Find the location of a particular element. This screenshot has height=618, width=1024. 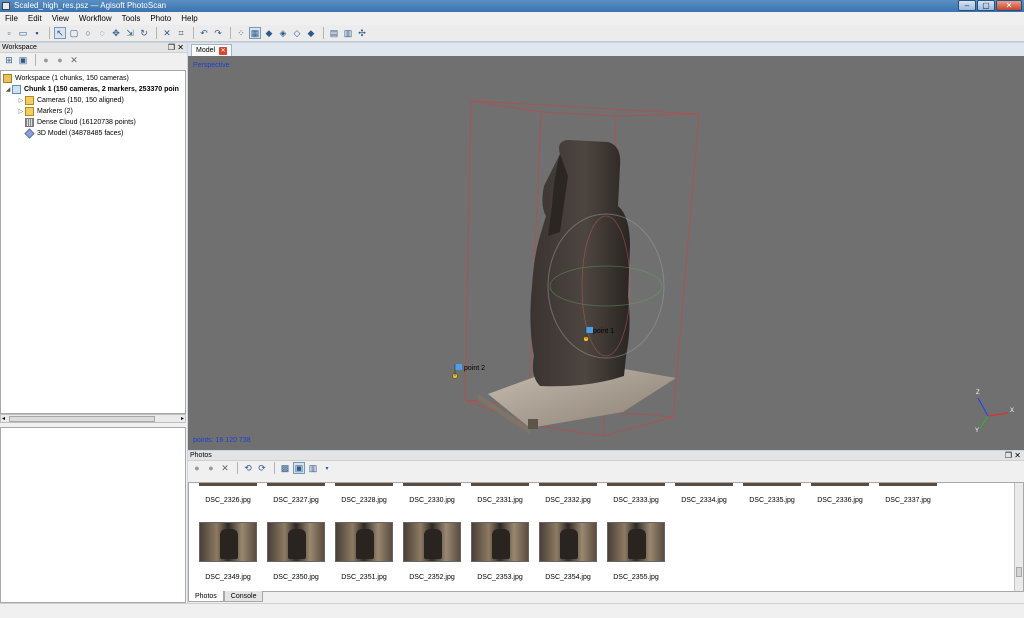

open-folder-icon: ▭ is located at coordinates (23, 33).